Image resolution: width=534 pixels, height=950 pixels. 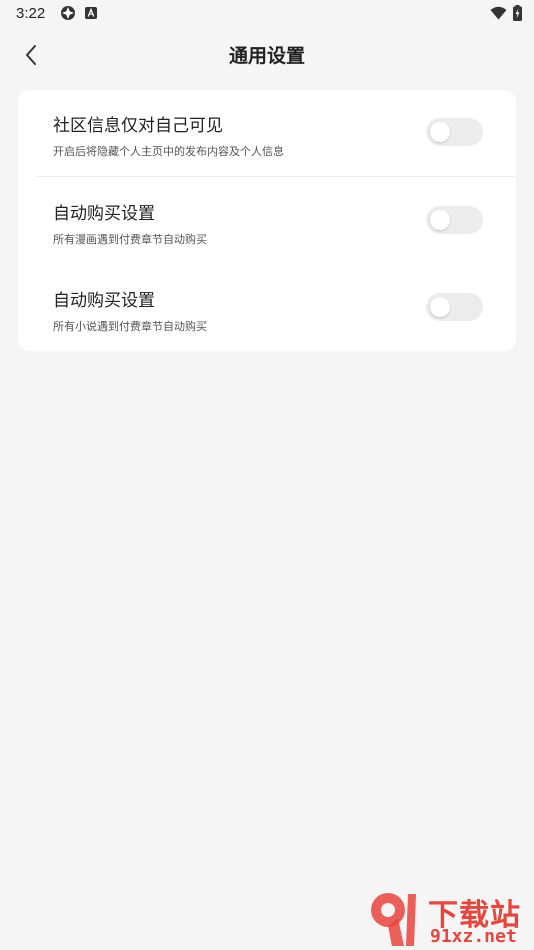 I want to click on sync-icon, so click(x=68, y=13).